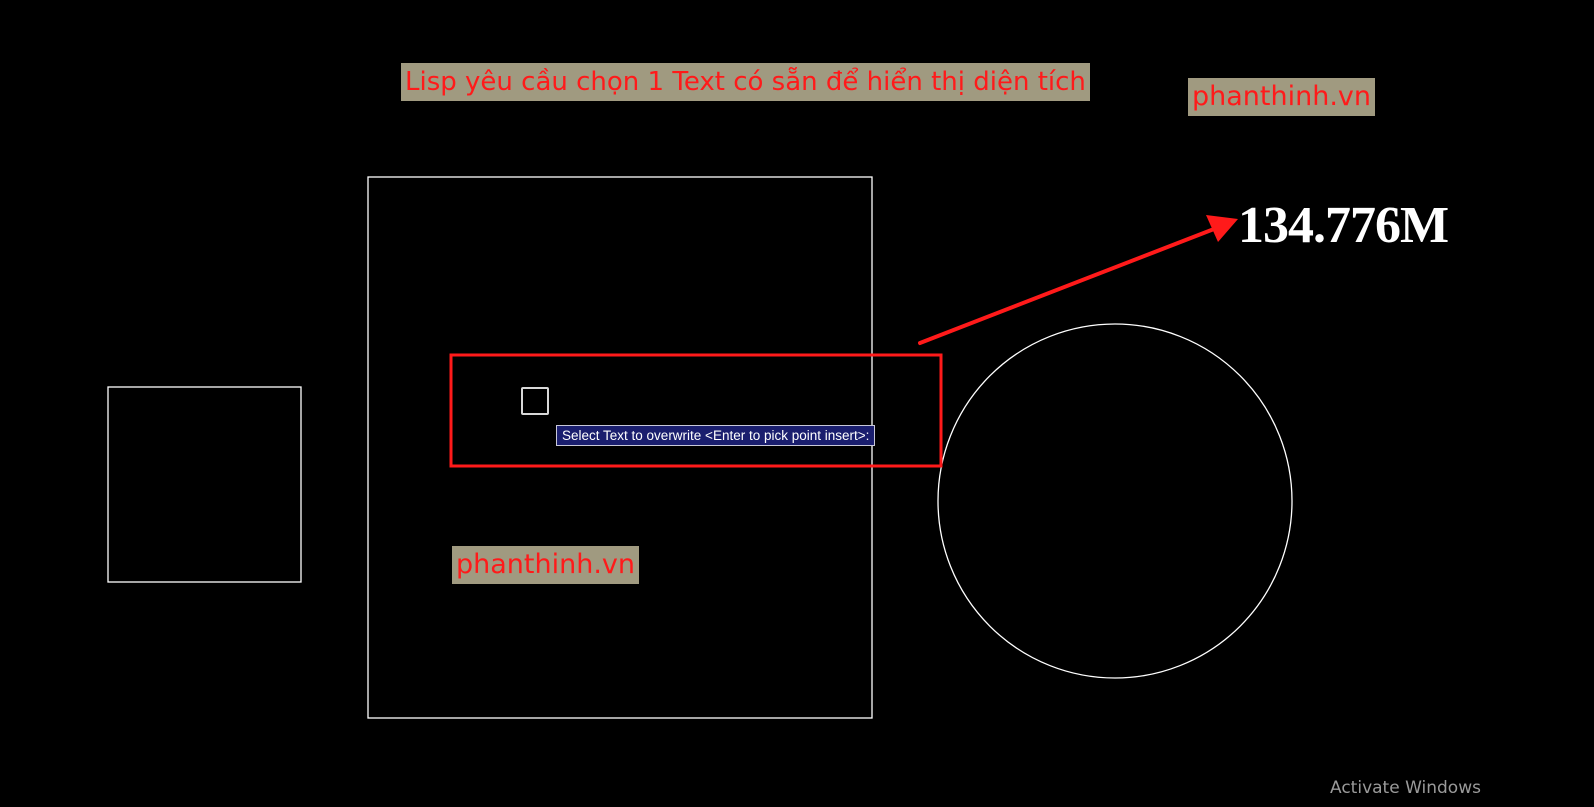  What do you see at coordinates (1343, 226) in the screenshot?
I see `area-value-text: 134.776M` at bounding box center [1343, 226].